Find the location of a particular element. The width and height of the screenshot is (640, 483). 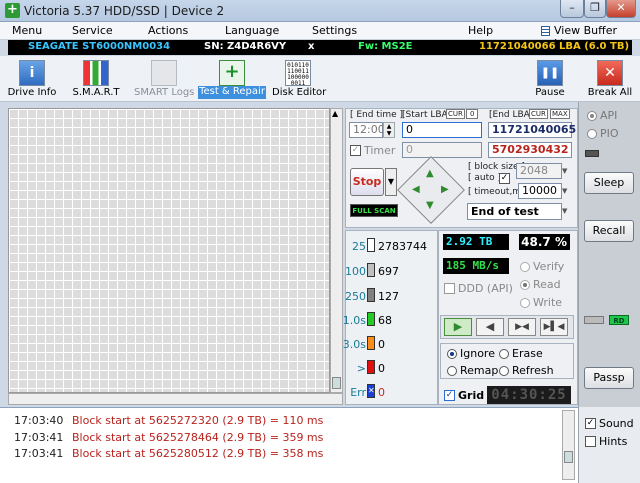

hints-label: Hints is located at coordinates (613, 441).